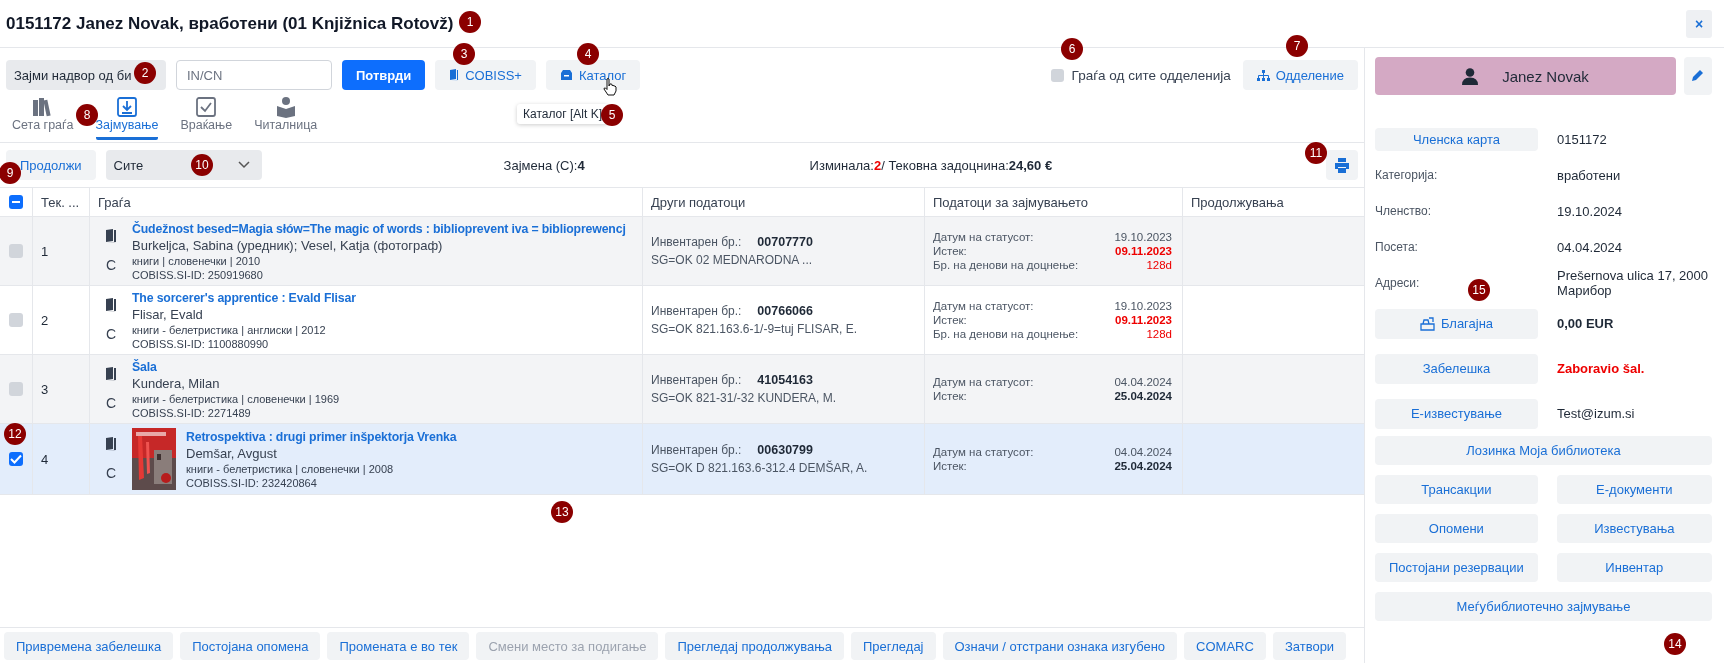 The width and height of the screenshot is (1724, 663). What do you see at coordinates (1525, 76) in the screenshot?
I see `user-button: Janez Novak` at bounding box center [1525, 76].